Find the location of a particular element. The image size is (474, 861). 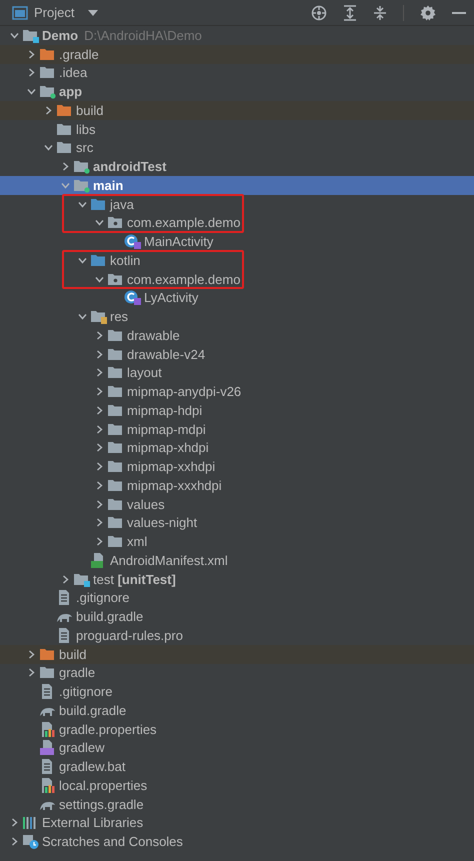

tree-item: mipmap-xhdpi is located at coordinates (237, 448).